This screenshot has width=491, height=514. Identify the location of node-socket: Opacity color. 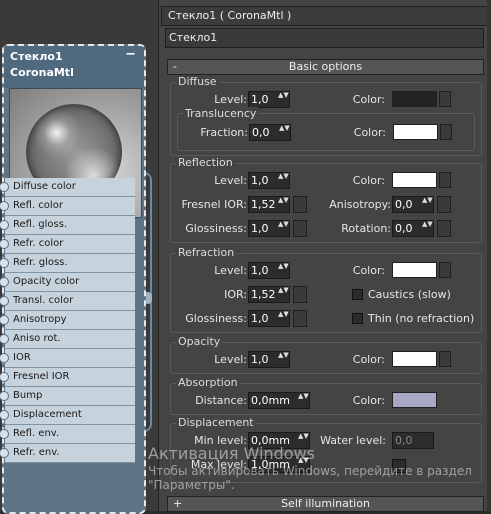
(67, 282).